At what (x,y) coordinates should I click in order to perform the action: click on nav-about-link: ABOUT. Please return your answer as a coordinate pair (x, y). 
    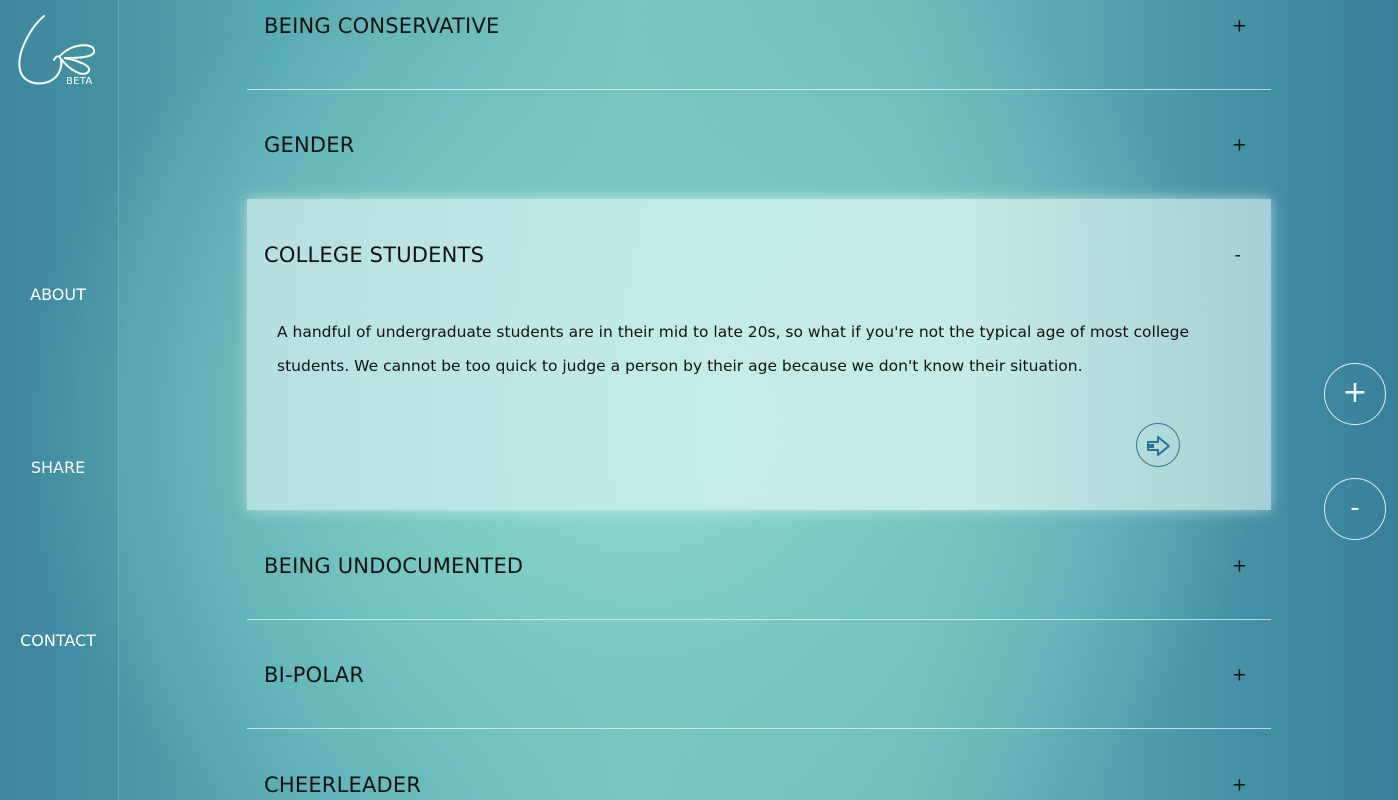
    Looking at the image, I should click on (58, 294).